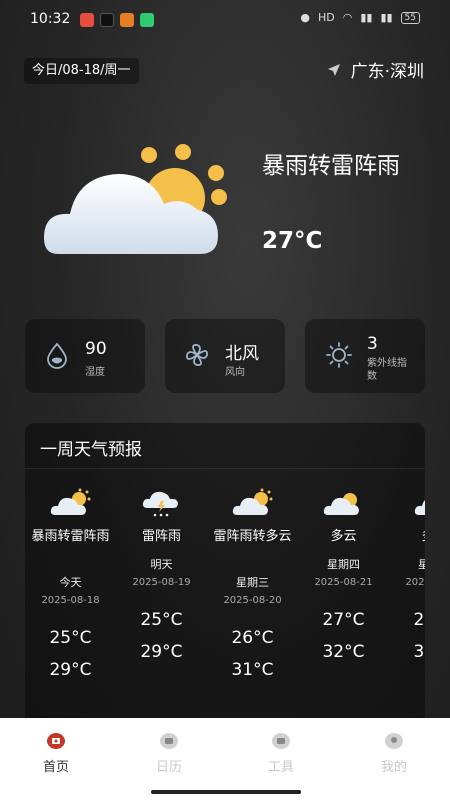  Describe the element at coordinates (347, 17) in the screenshot. I see `wifi-icon: ◠` at that location.